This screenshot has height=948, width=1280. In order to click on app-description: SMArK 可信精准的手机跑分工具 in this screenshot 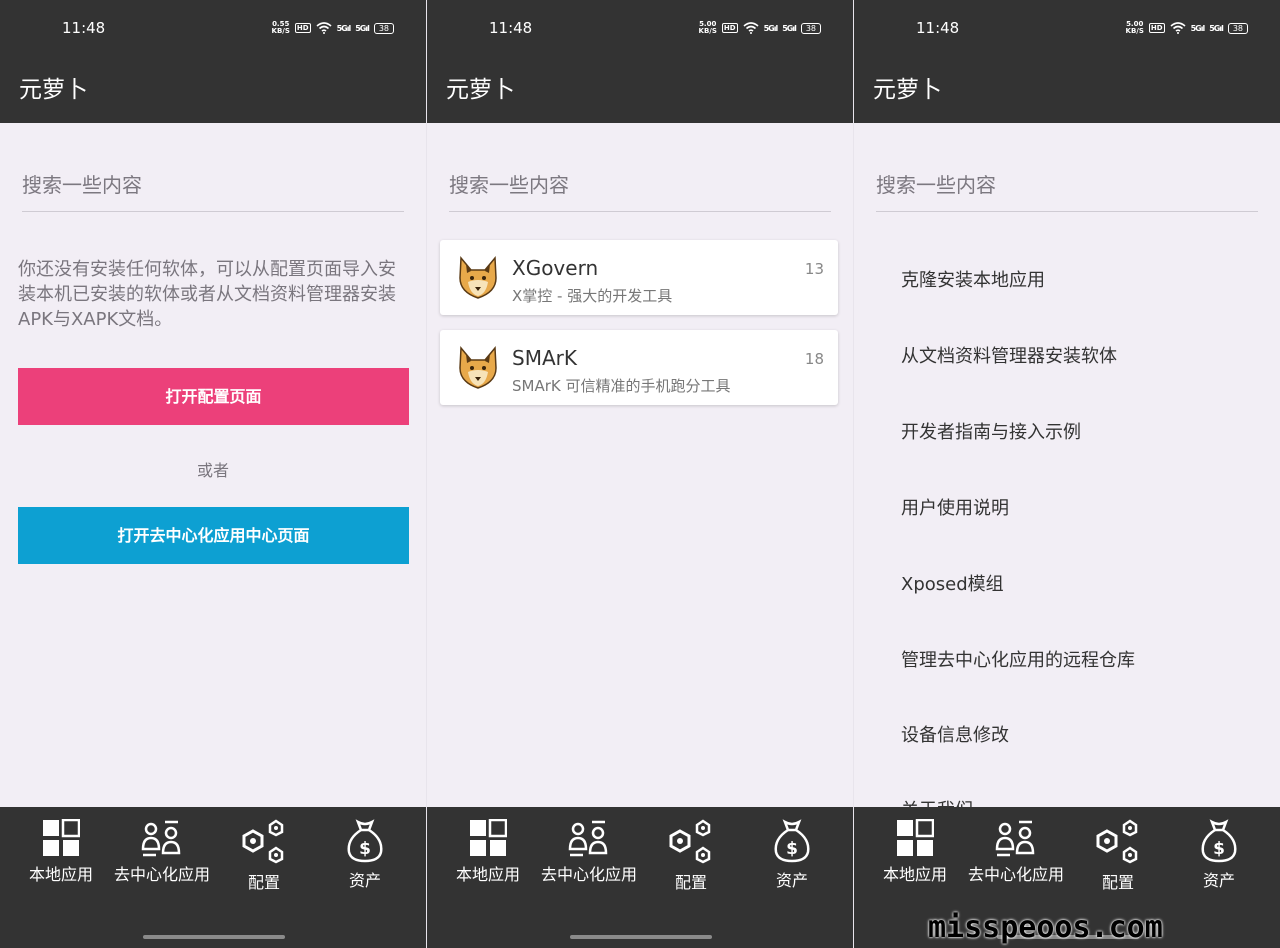, I will do `click(621, 386)`.